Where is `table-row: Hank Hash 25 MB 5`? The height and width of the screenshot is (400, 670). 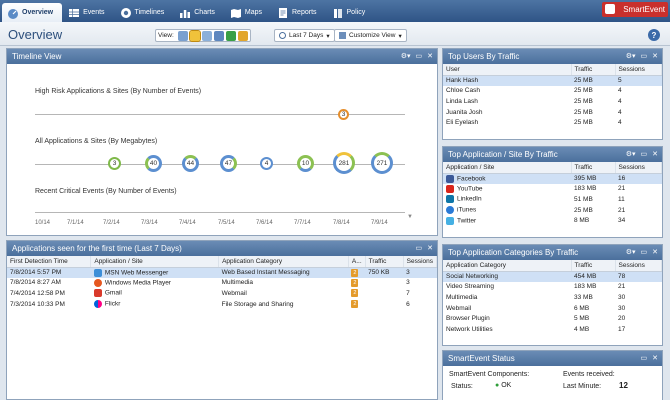
table-row: Hank Hash 25 MB 5 is located at coordinates (552, 80).